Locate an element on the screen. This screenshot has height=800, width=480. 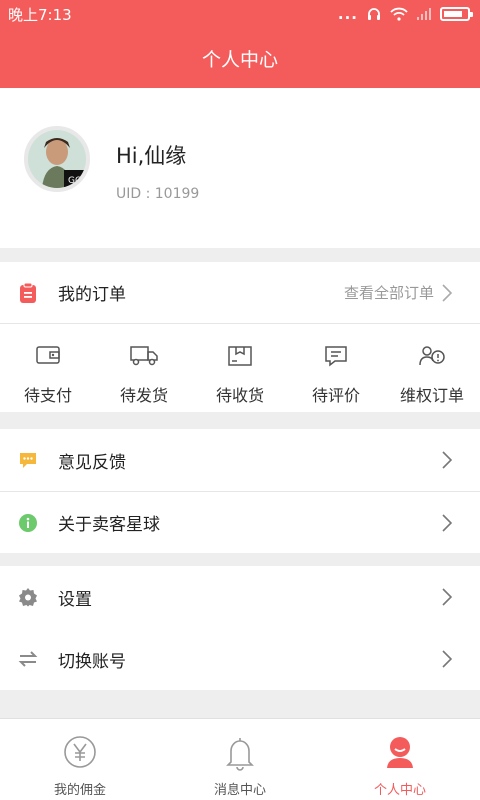
tab-messages-label: 消息中心 is located at coordinates (239, 790).